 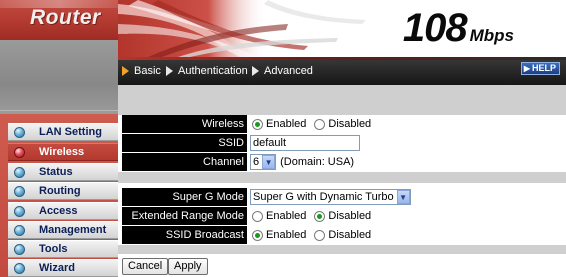 I want to click on bottom-band, so click(x=342, y=249).